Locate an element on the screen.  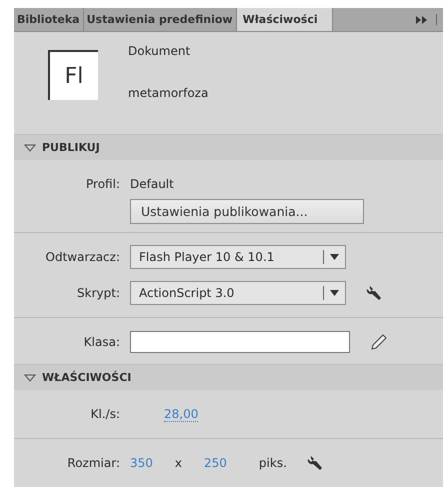
document-type: Dokument is located at coordinates (160, 51).